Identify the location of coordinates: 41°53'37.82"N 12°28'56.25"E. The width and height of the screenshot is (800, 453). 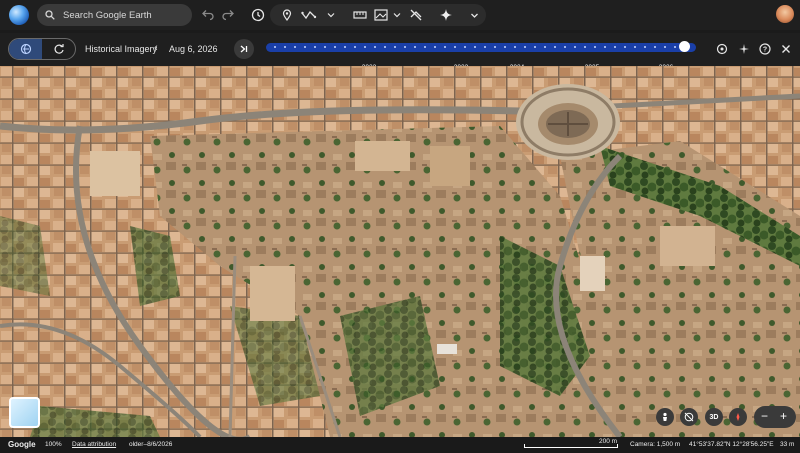
(731, 444).